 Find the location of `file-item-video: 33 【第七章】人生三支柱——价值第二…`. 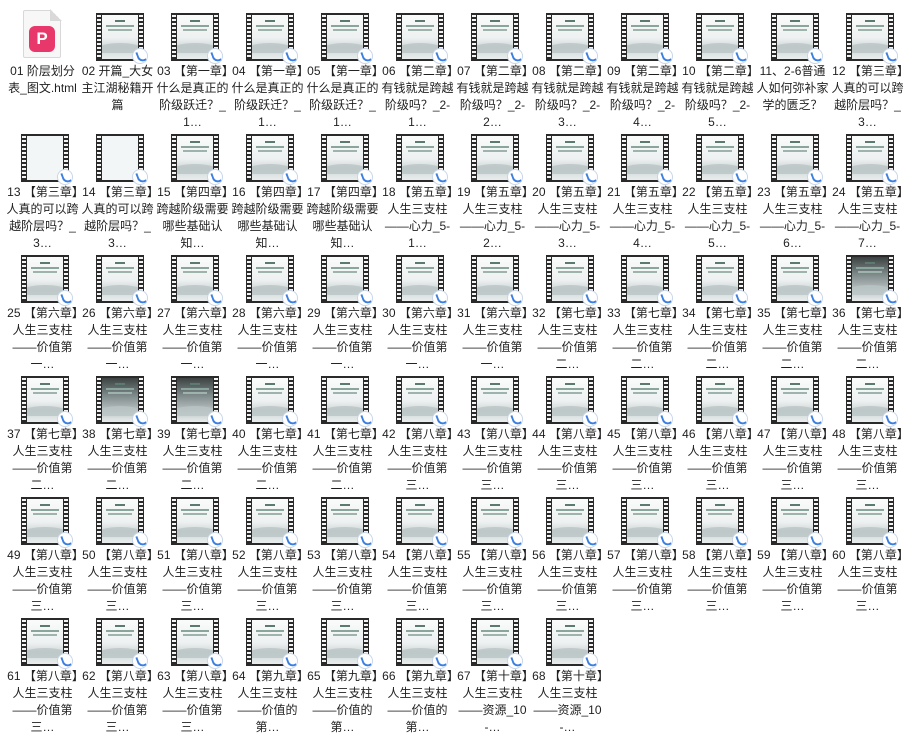

file-item-video: 33 【第七章】人生三支柱——价值第二… is located at coordinates (642, 312).